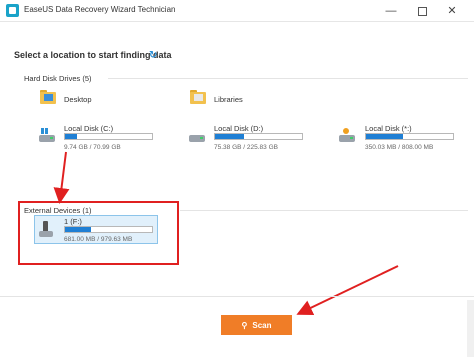 The height and width of the screenshot is (357, 474). I want to click on scan-button: ⚲ Scan, so click(256, 325).